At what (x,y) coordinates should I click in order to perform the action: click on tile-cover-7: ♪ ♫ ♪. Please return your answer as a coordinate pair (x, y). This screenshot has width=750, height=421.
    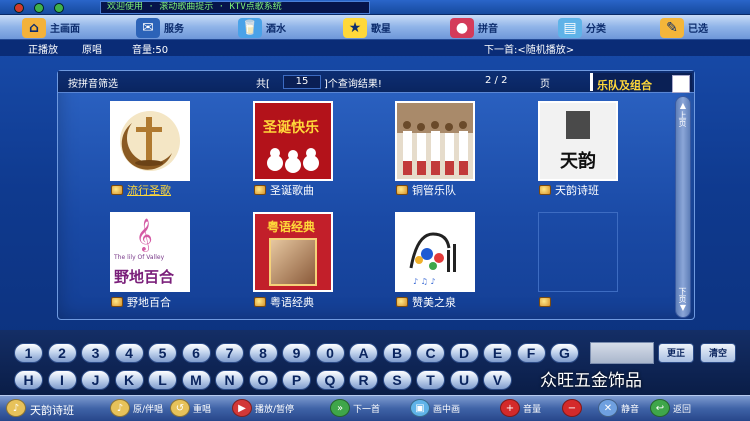
    Looking at the image, I should click on (435, 252).